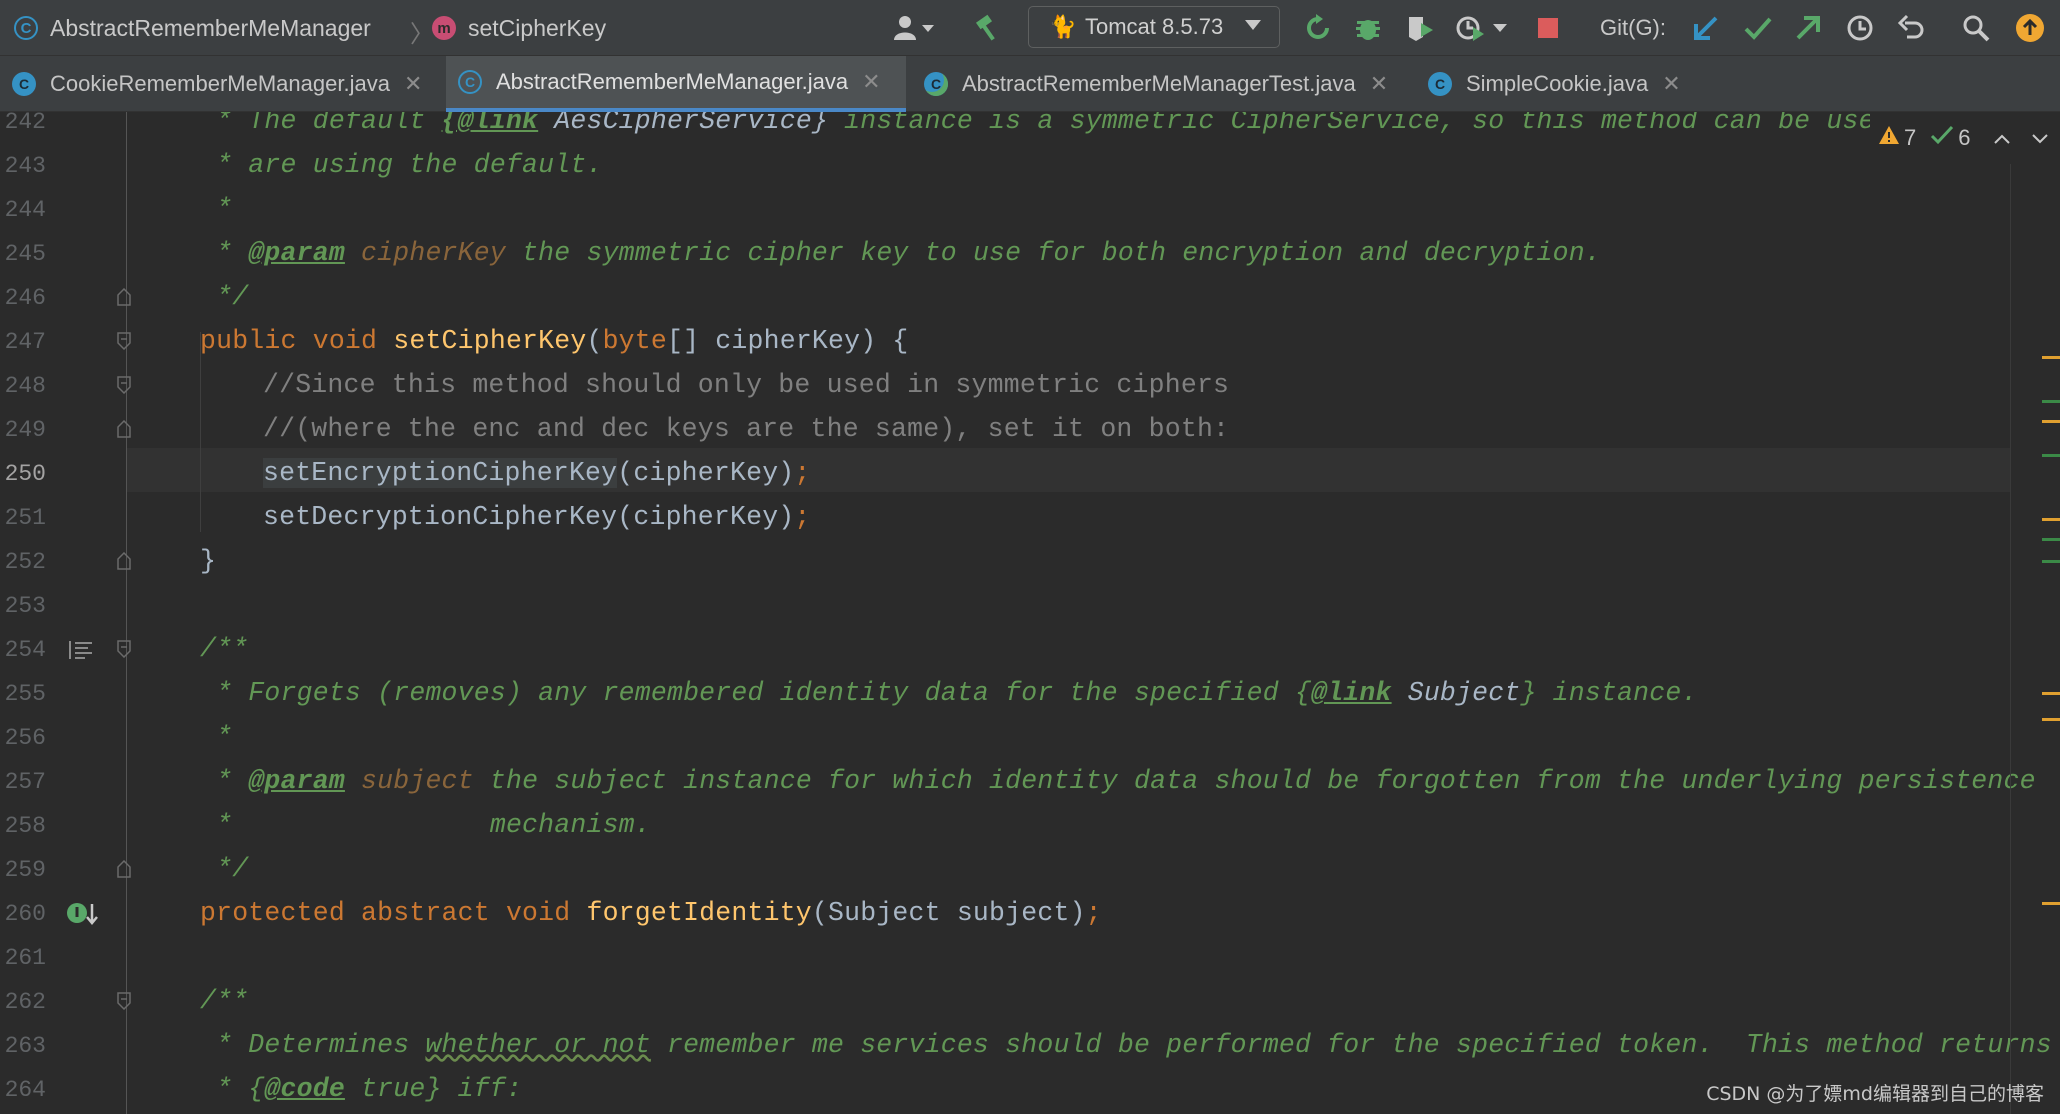 The height and width of the screenshot is (1114, 2060). I want to click on test-class-icon: C, so click(936, 84).